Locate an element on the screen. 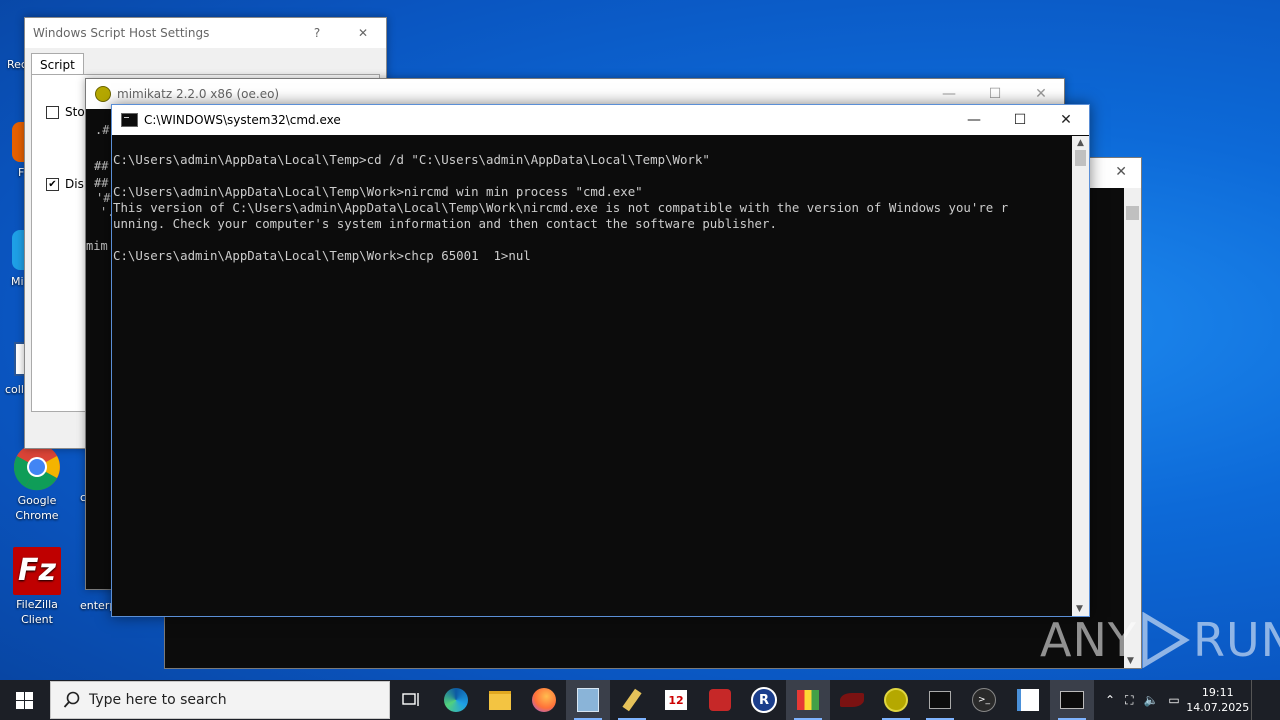 The width and height of the screenshot is (1280, 720). desktop-icon-filezilla-label: FileZilla Client is located at coordinates (37, 612).